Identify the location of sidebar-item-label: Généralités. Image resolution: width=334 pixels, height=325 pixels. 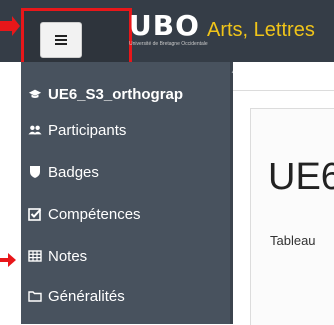
(86, 296).